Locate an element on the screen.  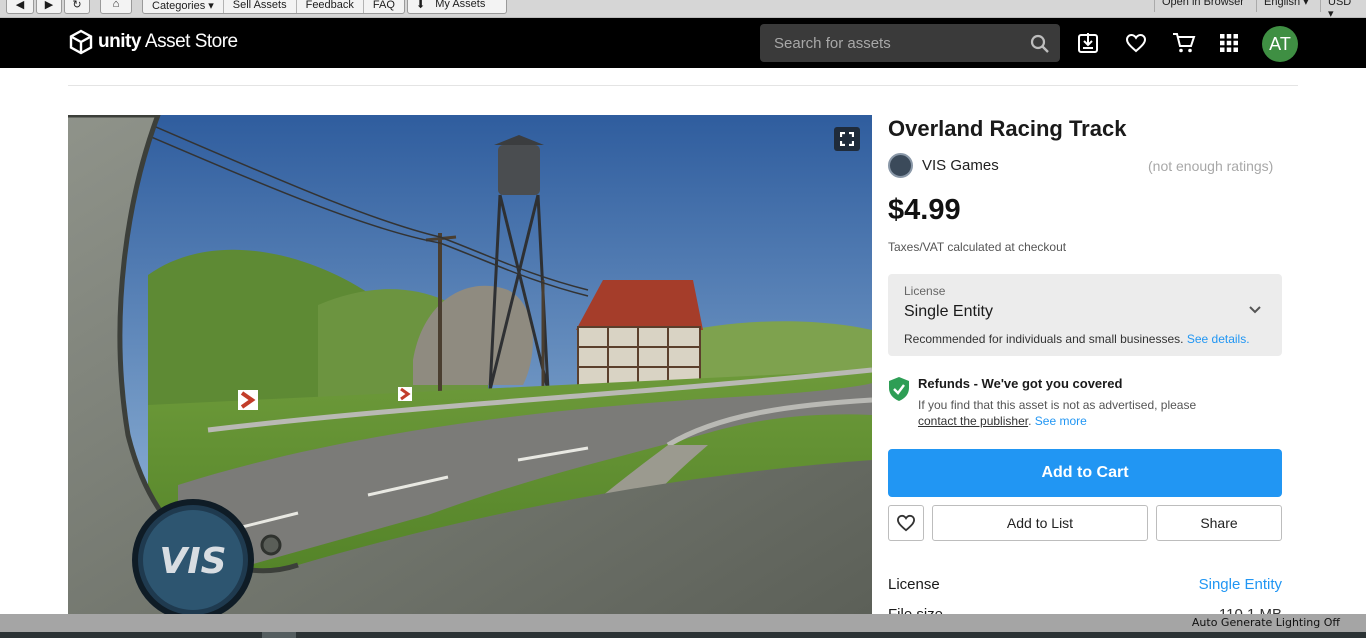
downloads-icon is located at coordinates (1088, 43).